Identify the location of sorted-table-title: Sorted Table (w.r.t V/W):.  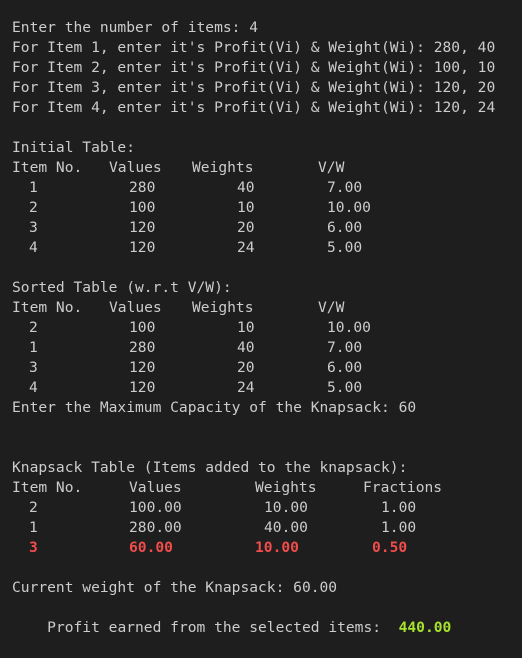
(122, 287).